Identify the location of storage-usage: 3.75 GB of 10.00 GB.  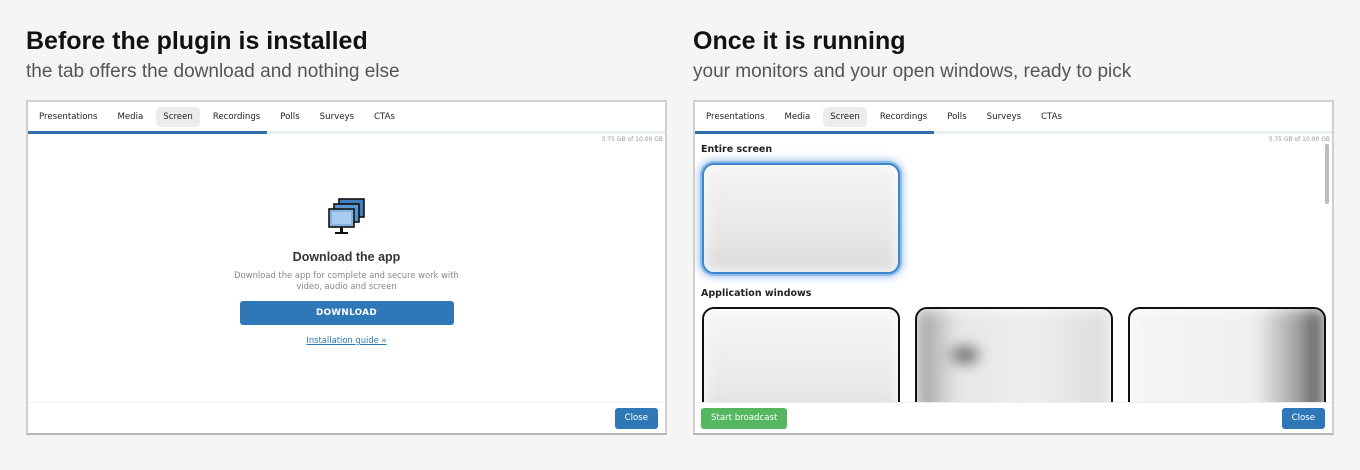
(632, 139).